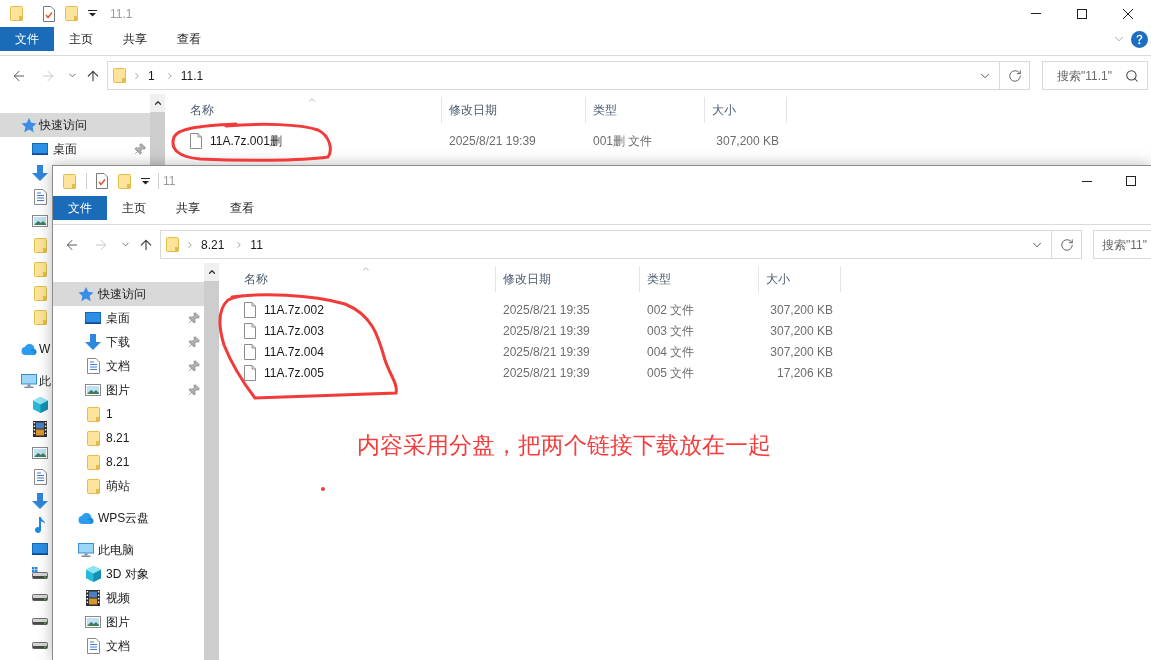  Describe the element at coordinates (1130, 181) in the screenshot. I see `maximize-icon` at that location.